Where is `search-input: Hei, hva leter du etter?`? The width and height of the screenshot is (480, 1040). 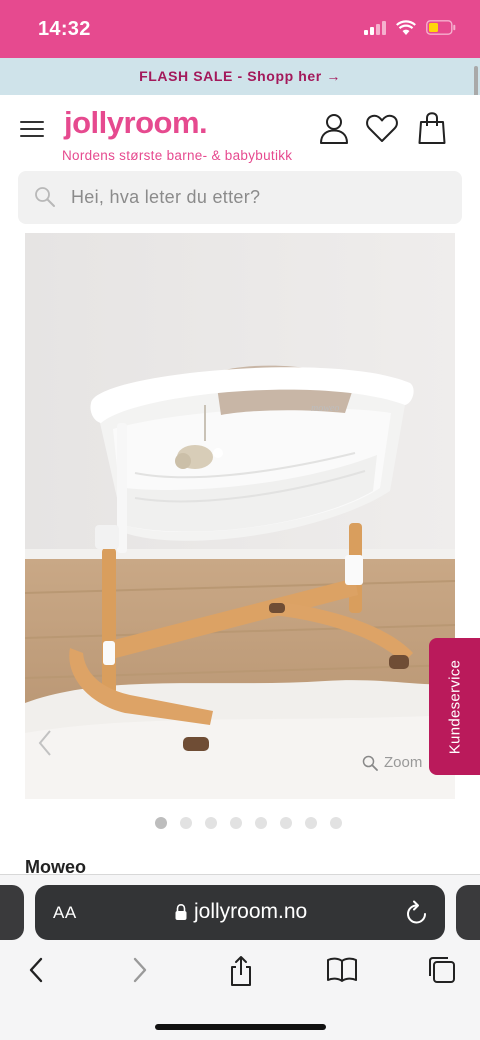 search-input: Hei, hva leter du etter? is located at coordinates (240, 197).